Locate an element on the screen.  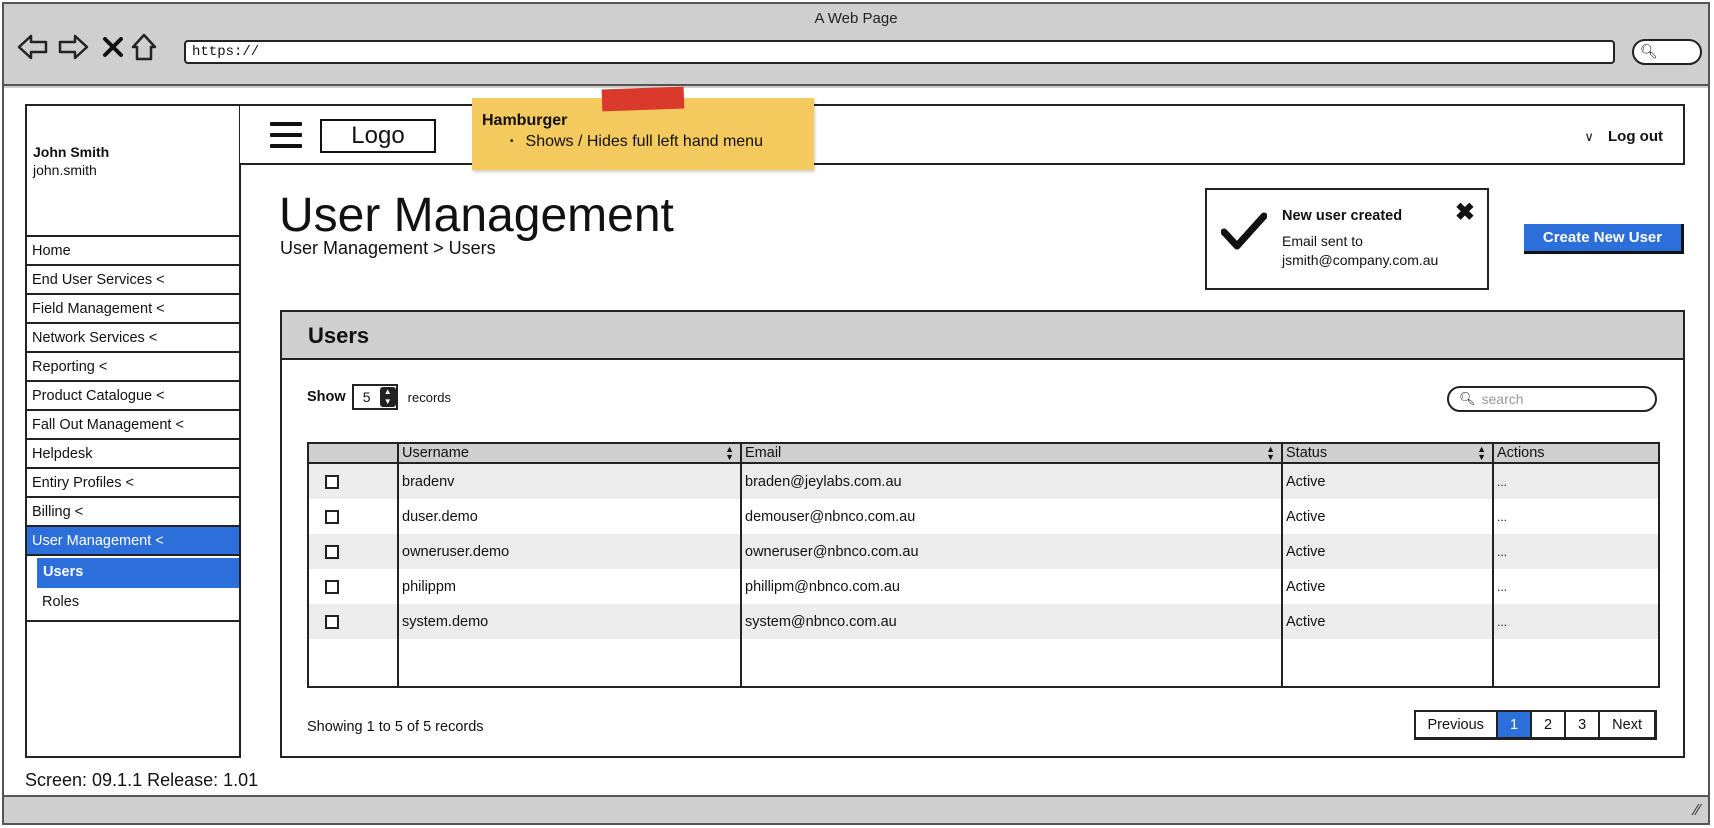
home-icon is located at coordinates (144, 47).